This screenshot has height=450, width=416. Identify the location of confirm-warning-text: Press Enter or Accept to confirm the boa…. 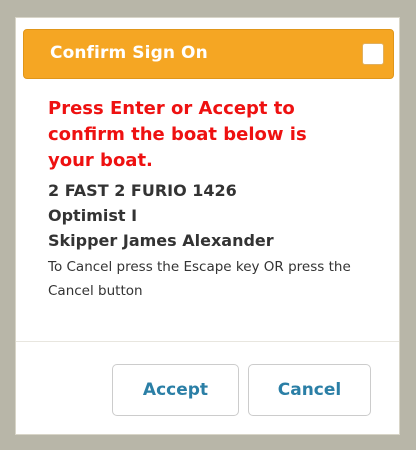
(177, 134).